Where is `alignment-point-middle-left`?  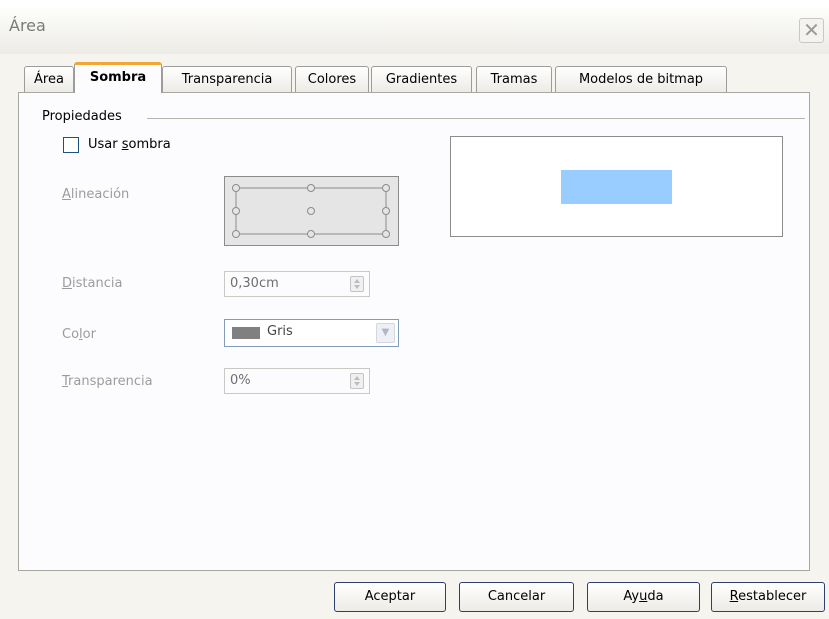
alignment-point-middle-left is located at coordinates (236, 211).